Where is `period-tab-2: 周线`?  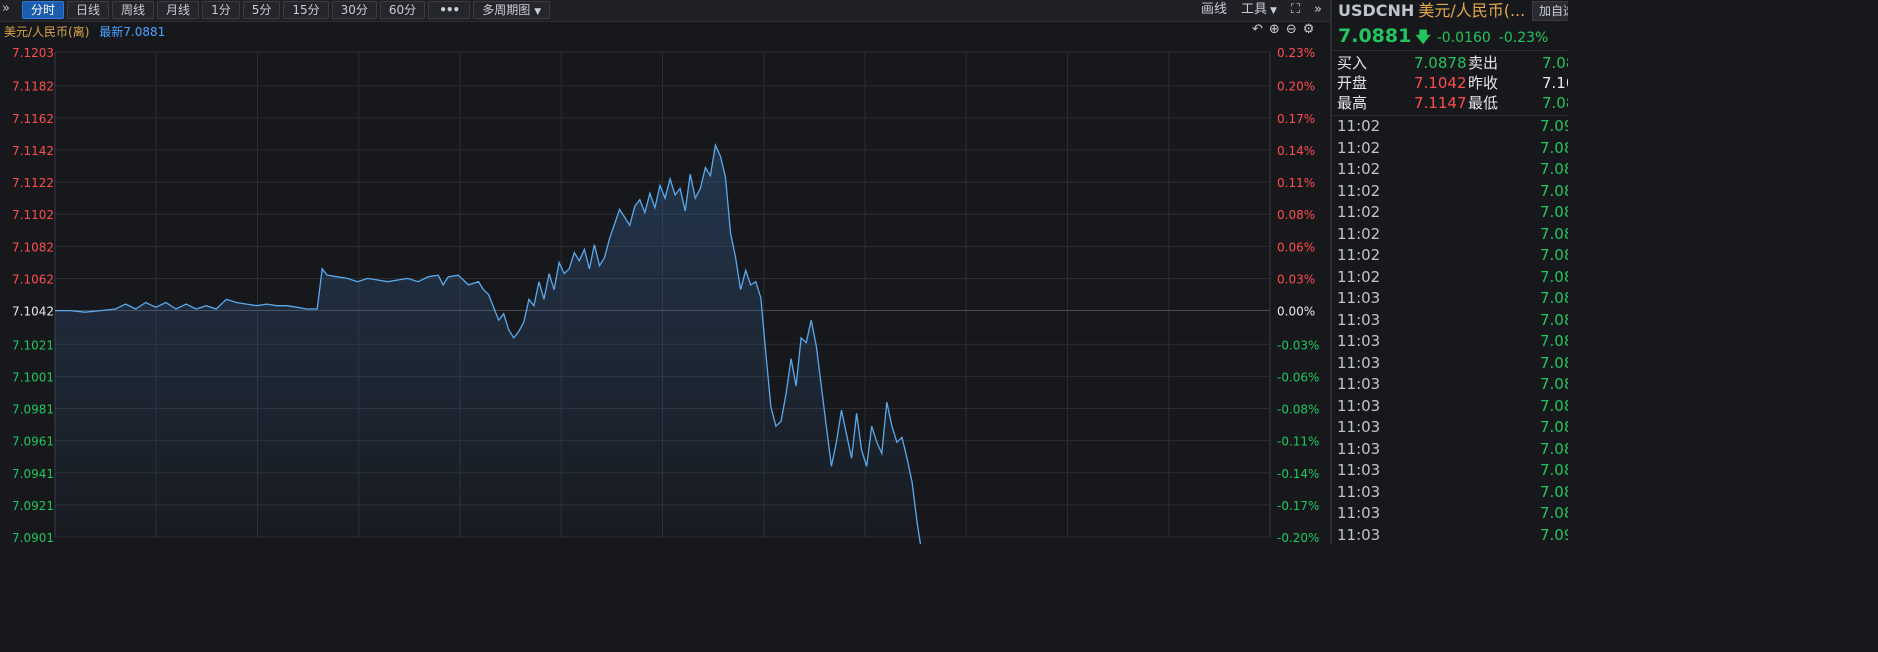 period-tab-2: 周线 is located at coordinates (133, 10).